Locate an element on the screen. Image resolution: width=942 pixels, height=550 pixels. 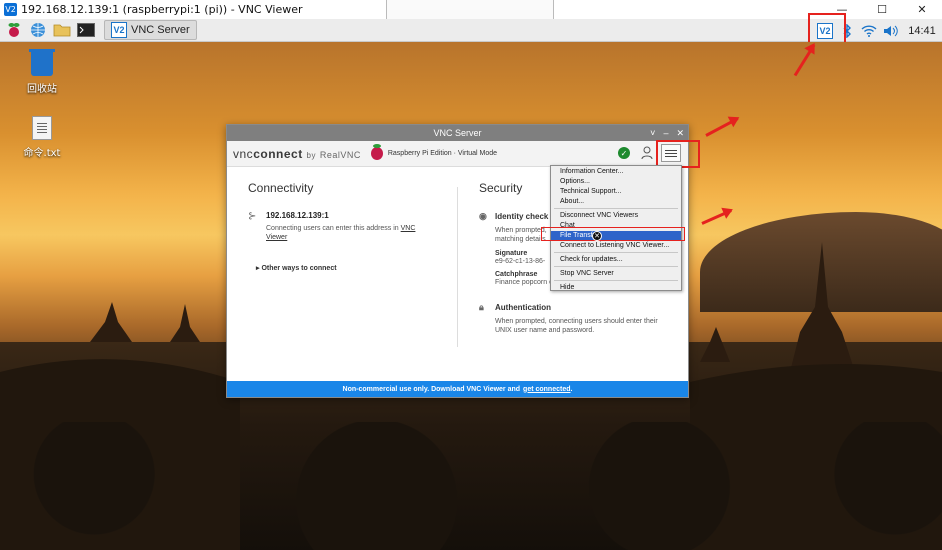
eye-icon: ◉ is located at coordinates (483, 216).